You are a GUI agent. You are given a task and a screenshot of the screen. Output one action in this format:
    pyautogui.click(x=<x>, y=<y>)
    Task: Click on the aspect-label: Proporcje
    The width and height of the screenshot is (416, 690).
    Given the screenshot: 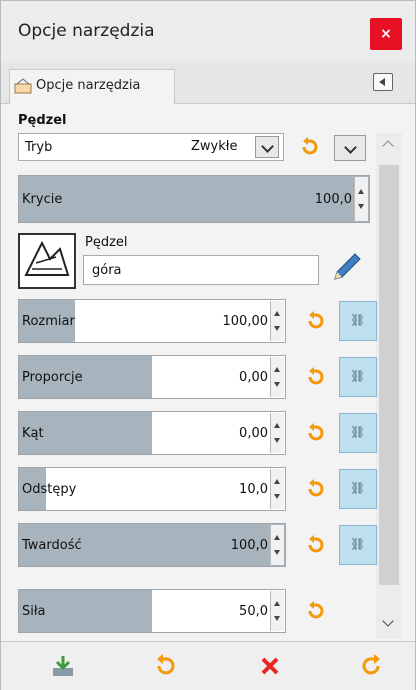 What is the action you would take?
    pyautogui.click(x=52, y=377)
    